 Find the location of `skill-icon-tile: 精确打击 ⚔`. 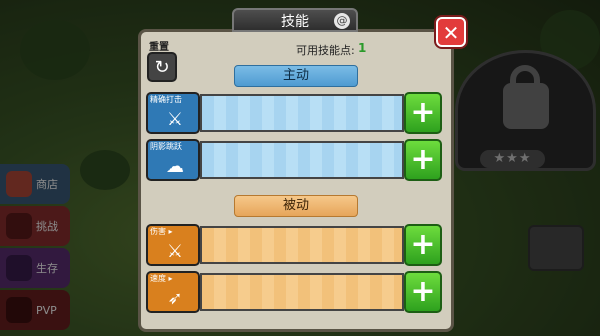

skill-icon-tile: 精确打击 ⚔ is located at coordinates (173, 113).